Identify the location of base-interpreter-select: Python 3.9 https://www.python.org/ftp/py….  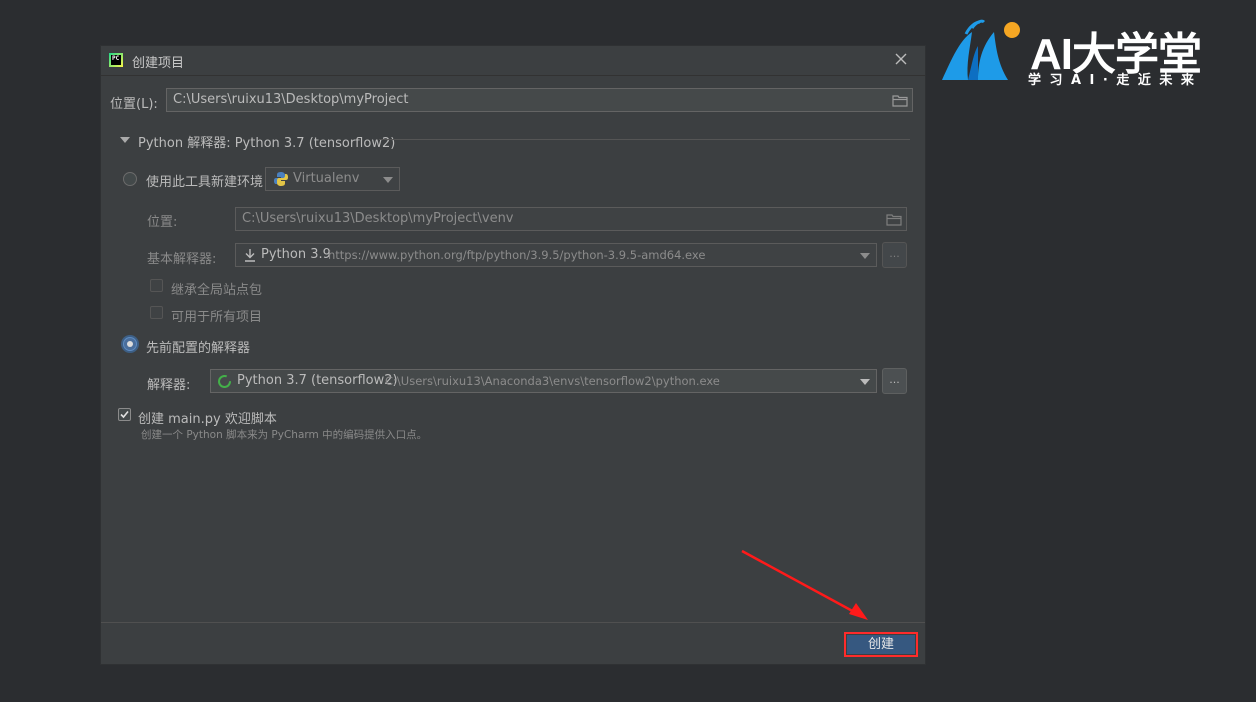
(556, 255).